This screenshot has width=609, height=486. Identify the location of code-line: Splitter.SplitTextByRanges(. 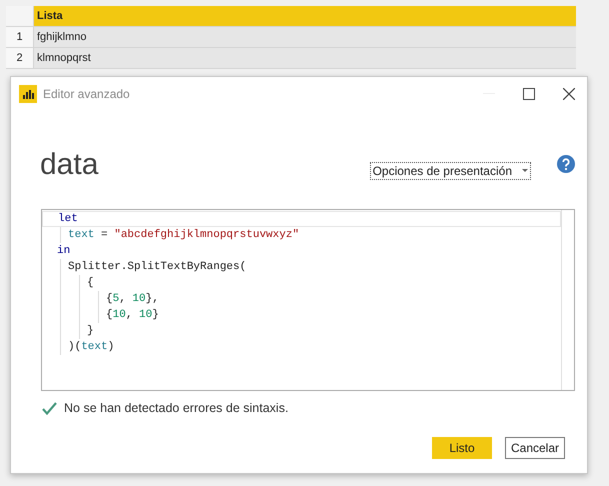
(157, 267).